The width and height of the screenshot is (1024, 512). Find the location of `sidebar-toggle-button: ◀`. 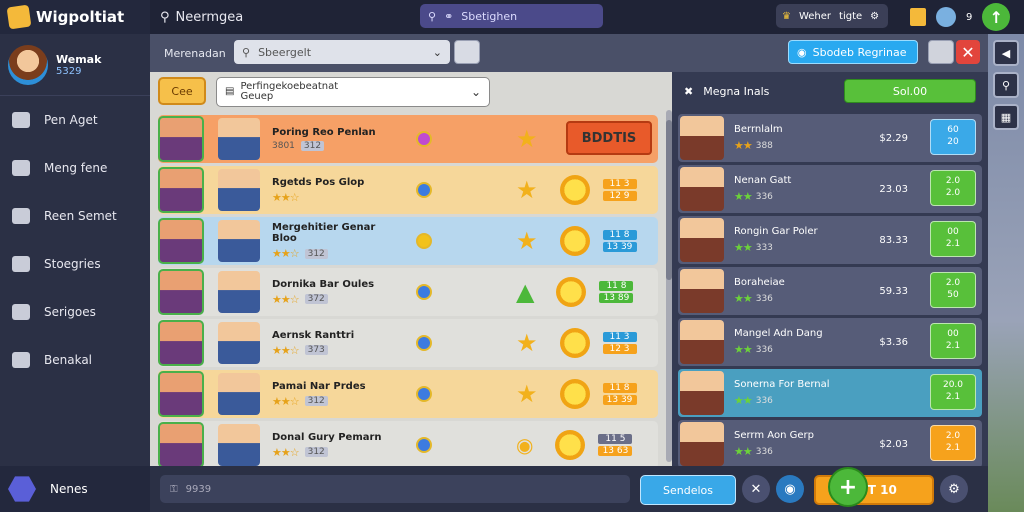

sidebar-toggle-button: ◀ is located at coordinates (1006, 53).